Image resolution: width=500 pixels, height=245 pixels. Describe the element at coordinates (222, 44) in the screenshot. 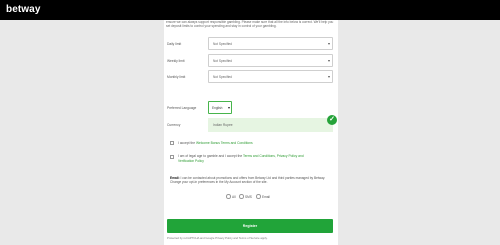

I see `daily-limit-value: Not Specified` at that location.